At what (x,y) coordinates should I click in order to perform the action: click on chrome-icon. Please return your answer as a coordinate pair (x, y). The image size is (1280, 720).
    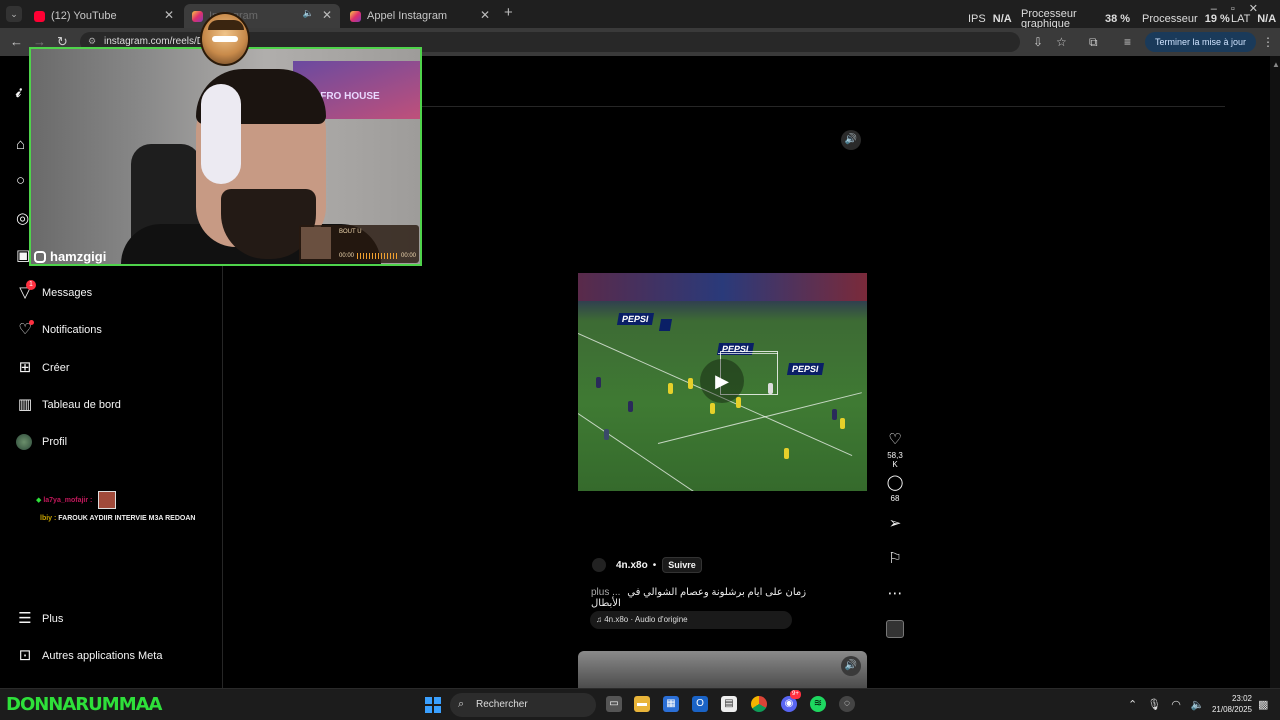
    Looking at the image, I should click on (759, 704).